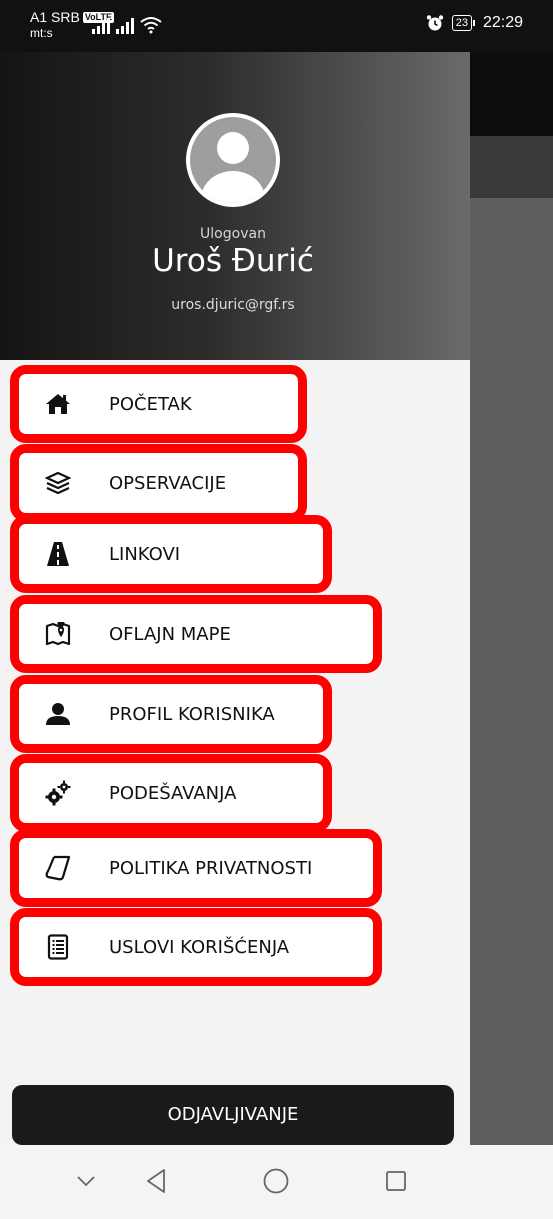 The height and width of the screenshot is (1219, 553). I want to click on signal-indicators, so click(127, 25).